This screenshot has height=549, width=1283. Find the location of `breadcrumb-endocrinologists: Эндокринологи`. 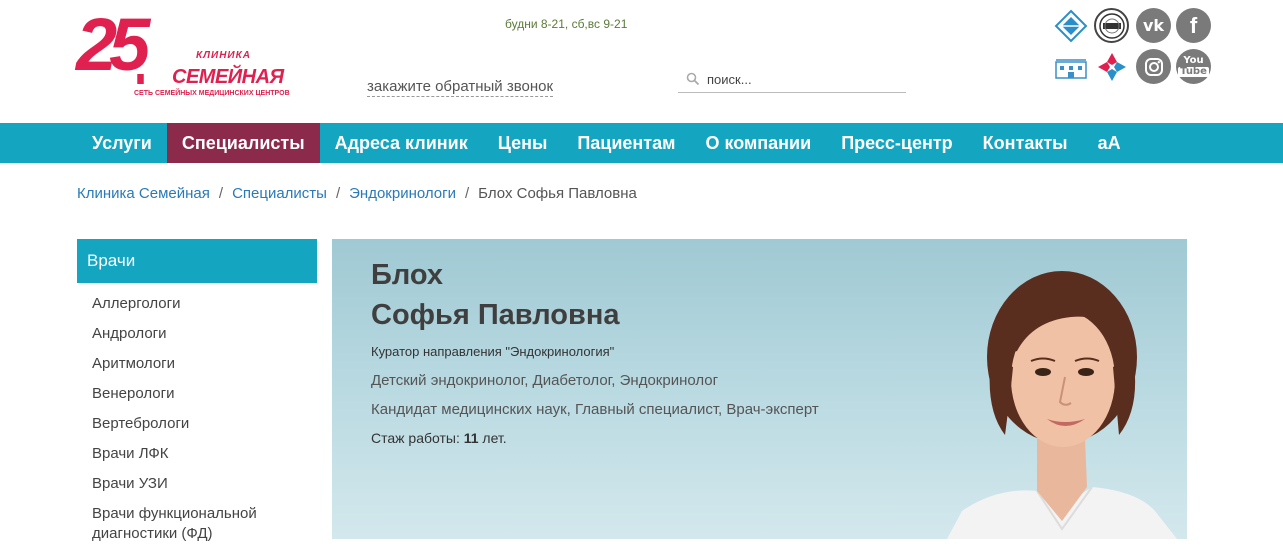

breadcrumb-endocrinologists: Эндокринологи is located at coordinates (402, 193).